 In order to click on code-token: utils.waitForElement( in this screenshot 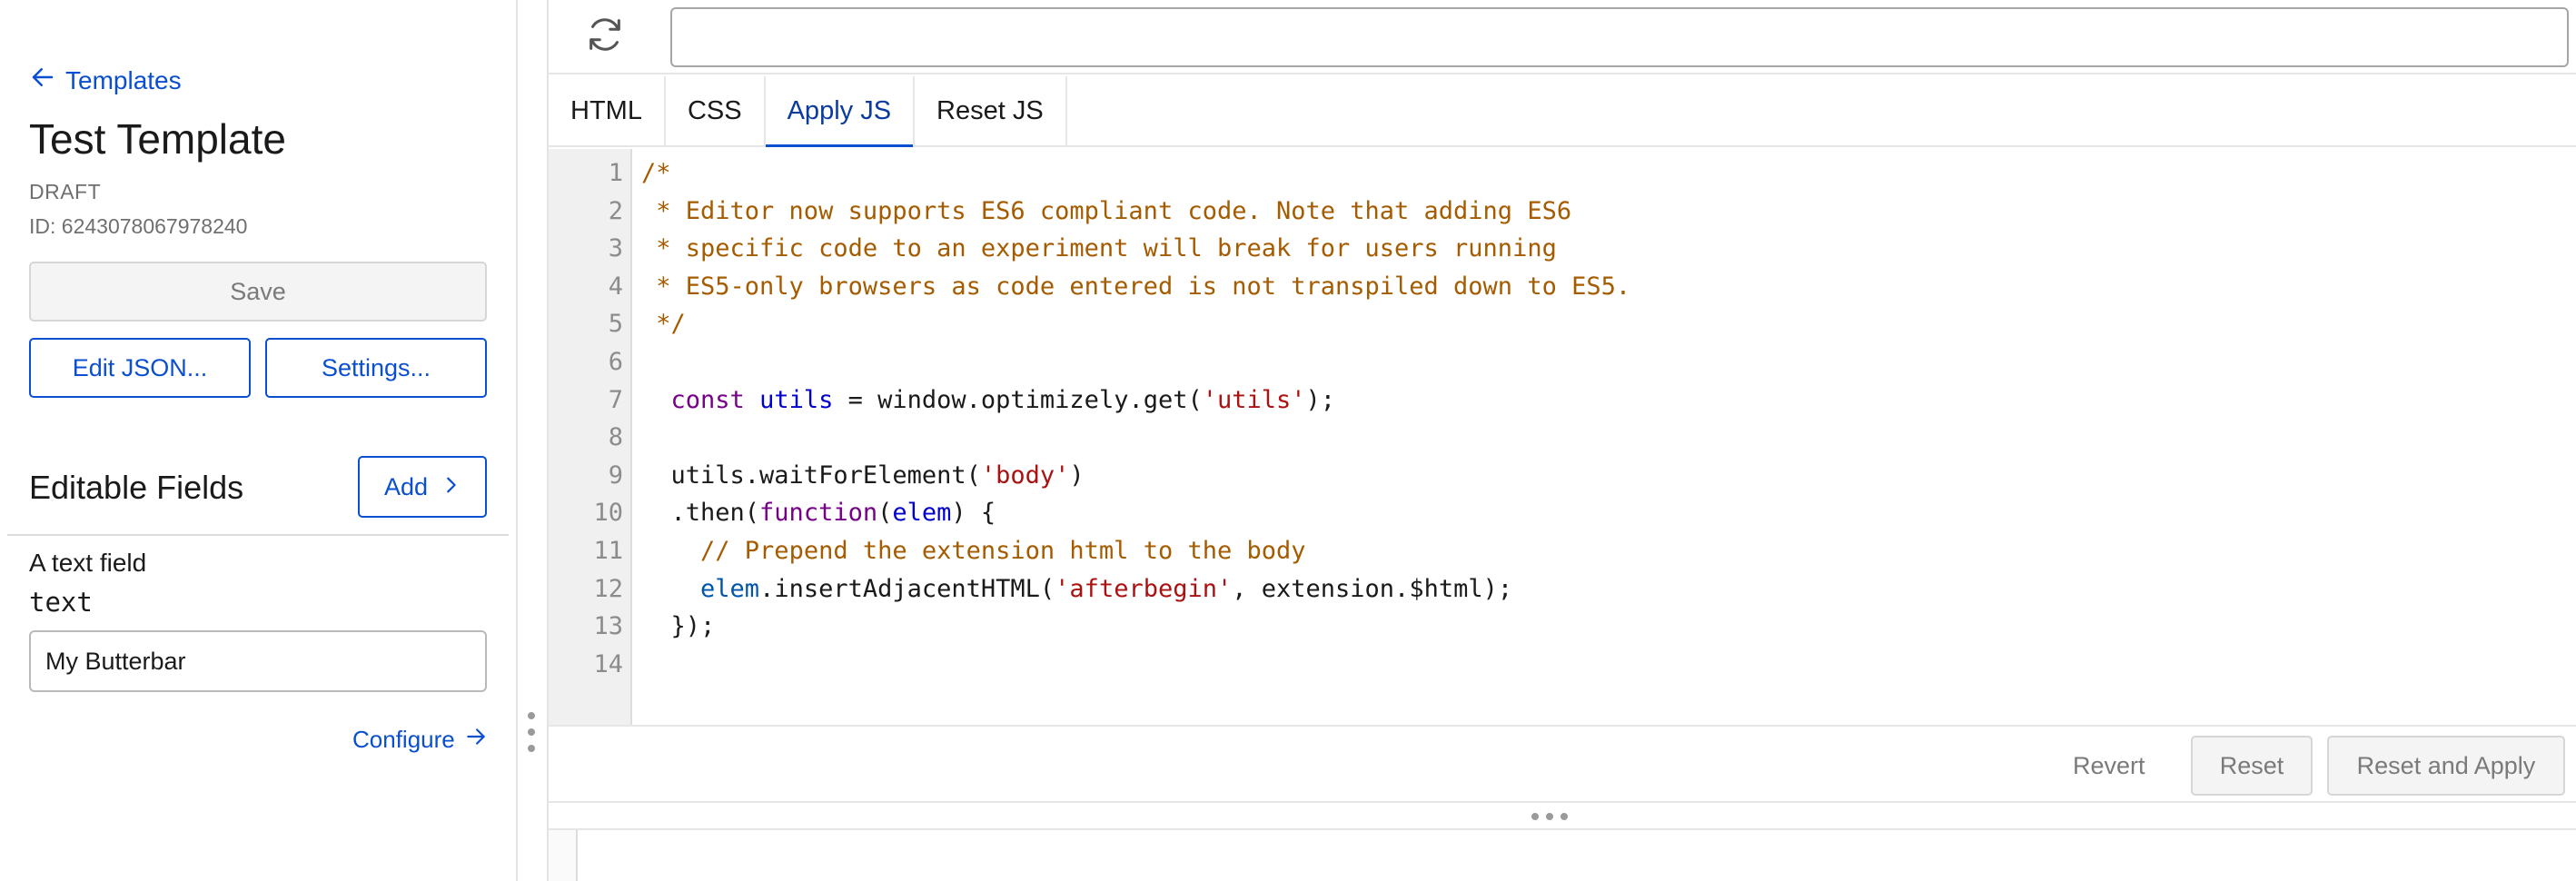, I will do `click(811, 475)`.